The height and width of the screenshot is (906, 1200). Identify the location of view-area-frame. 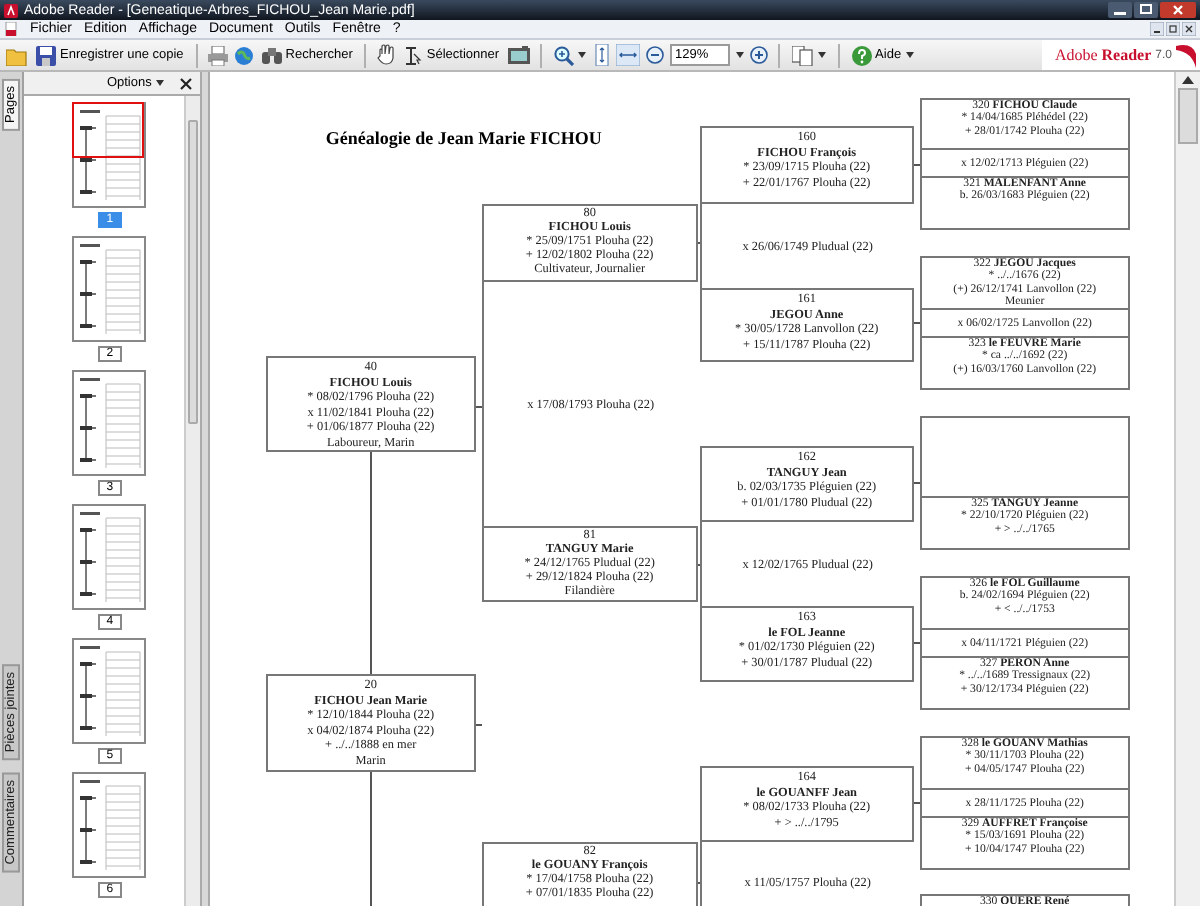
(108, 130).